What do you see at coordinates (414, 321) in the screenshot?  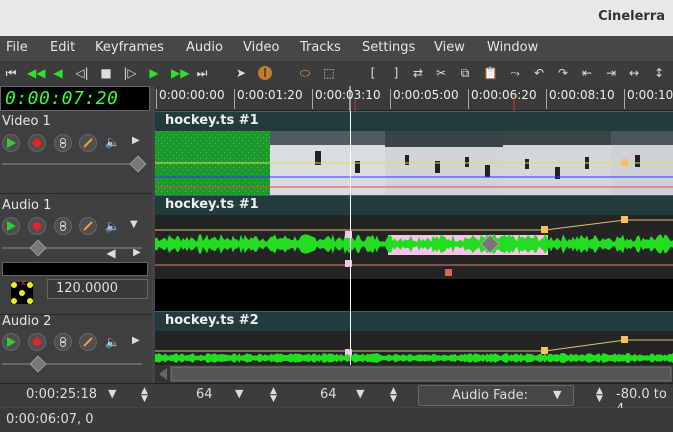 I see `edit-title-audio-2: hockey.ts #2` at bounding box center [414, 321].